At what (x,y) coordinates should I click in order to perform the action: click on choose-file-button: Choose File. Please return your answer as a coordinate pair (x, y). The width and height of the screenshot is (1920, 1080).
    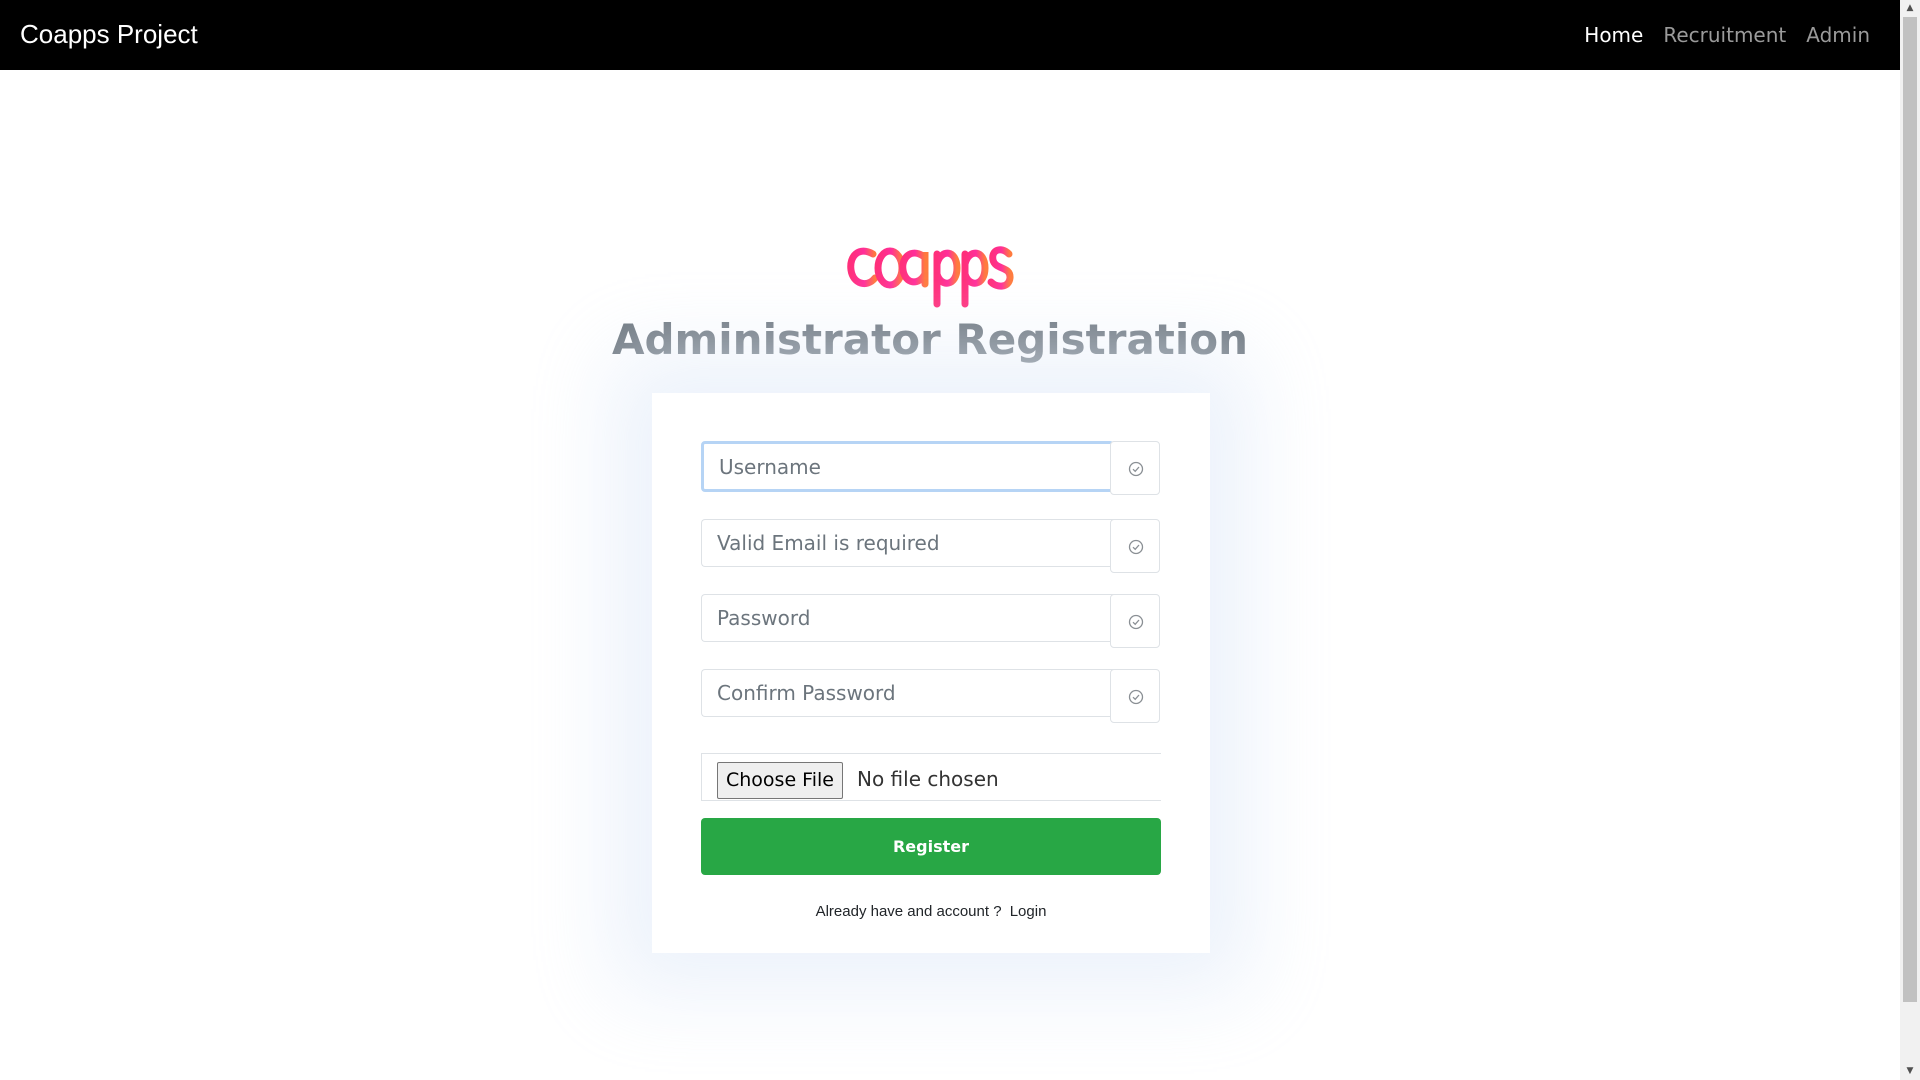
    Looking at the image, I should click on (780, 780).